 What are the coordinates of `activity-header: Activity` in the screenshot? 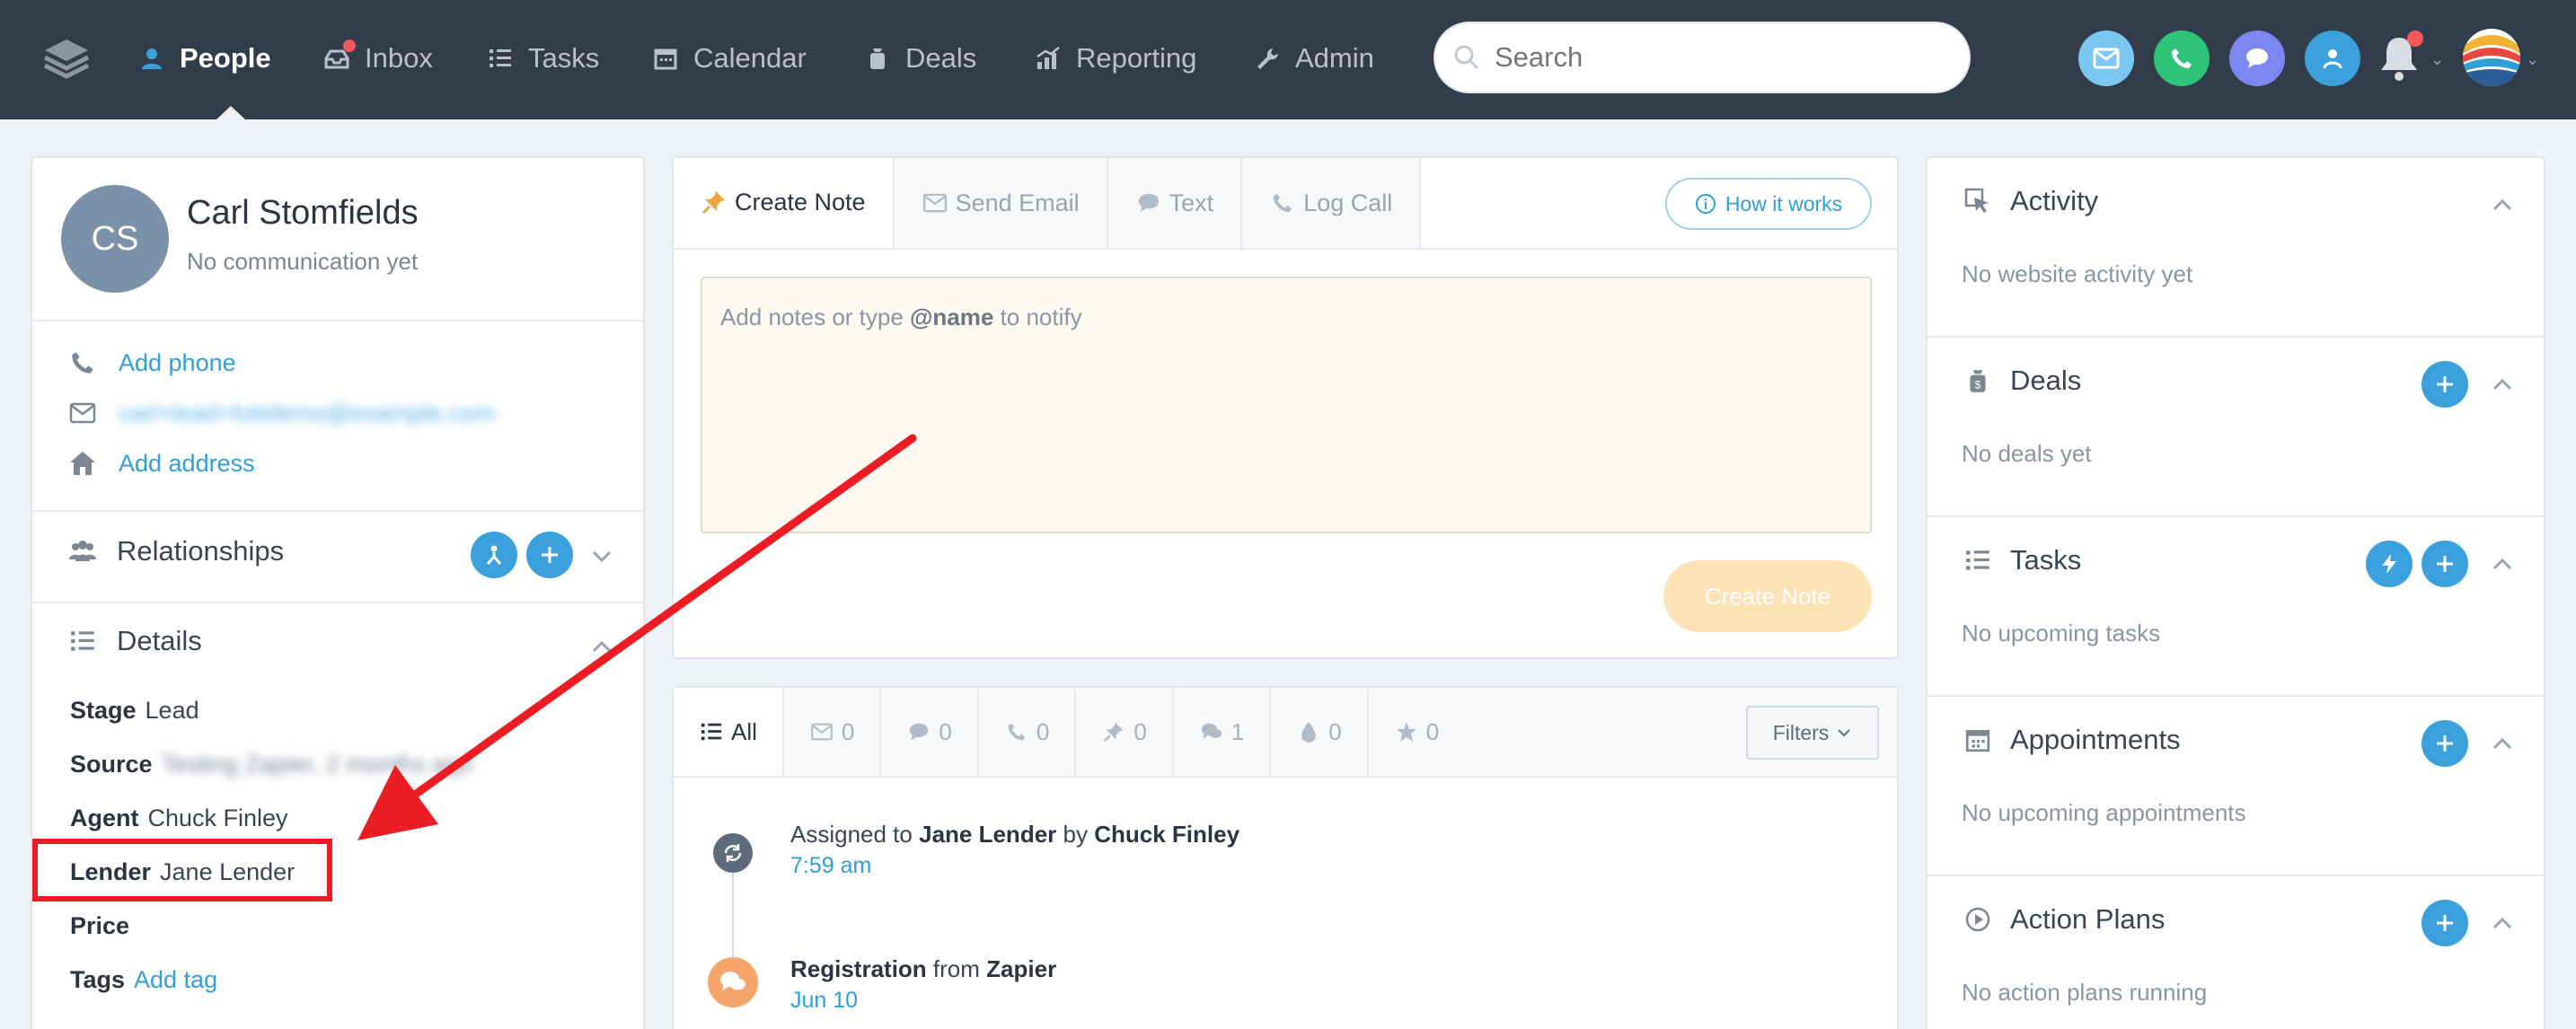 It's located at (2030, 201).